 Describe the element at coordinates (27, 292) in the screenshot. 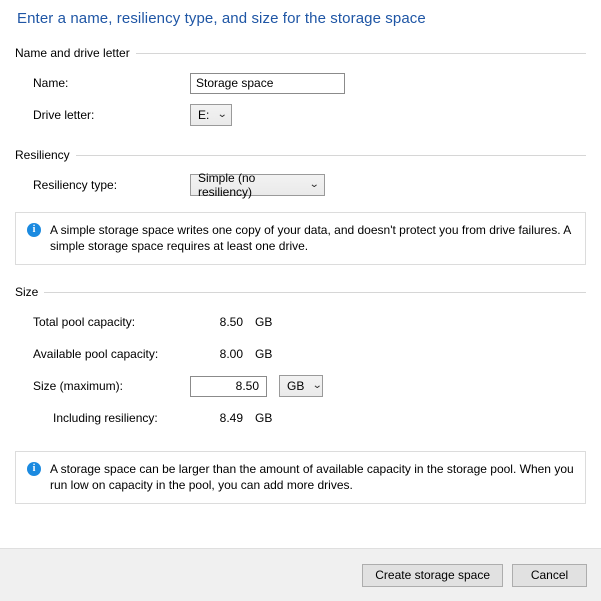

I see `group-label: Size` at that location.